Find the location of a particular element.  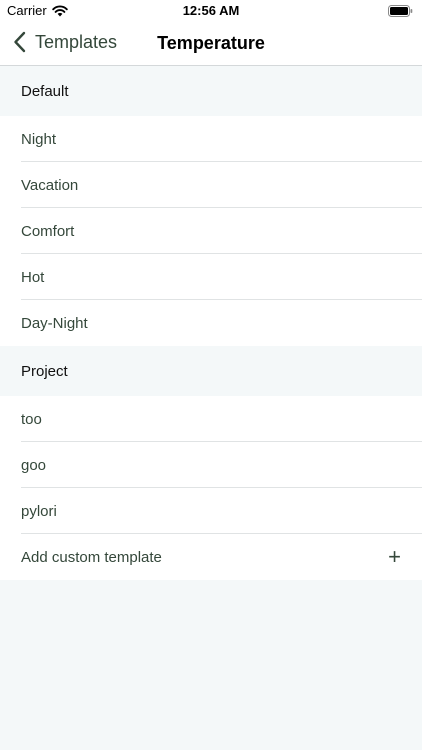

page-title: Temperature is located at coordinates (211, 43).